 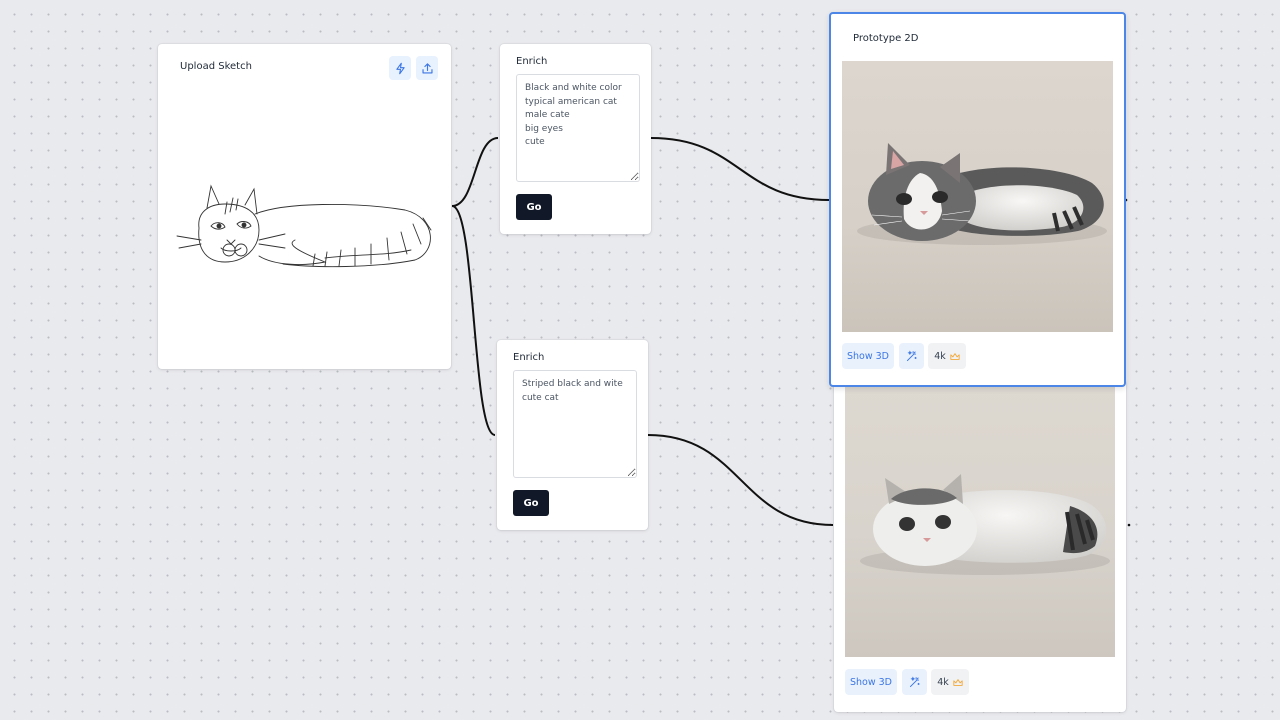 I want to click on wire-enrich2-proto2, so click(x=740, y=480).